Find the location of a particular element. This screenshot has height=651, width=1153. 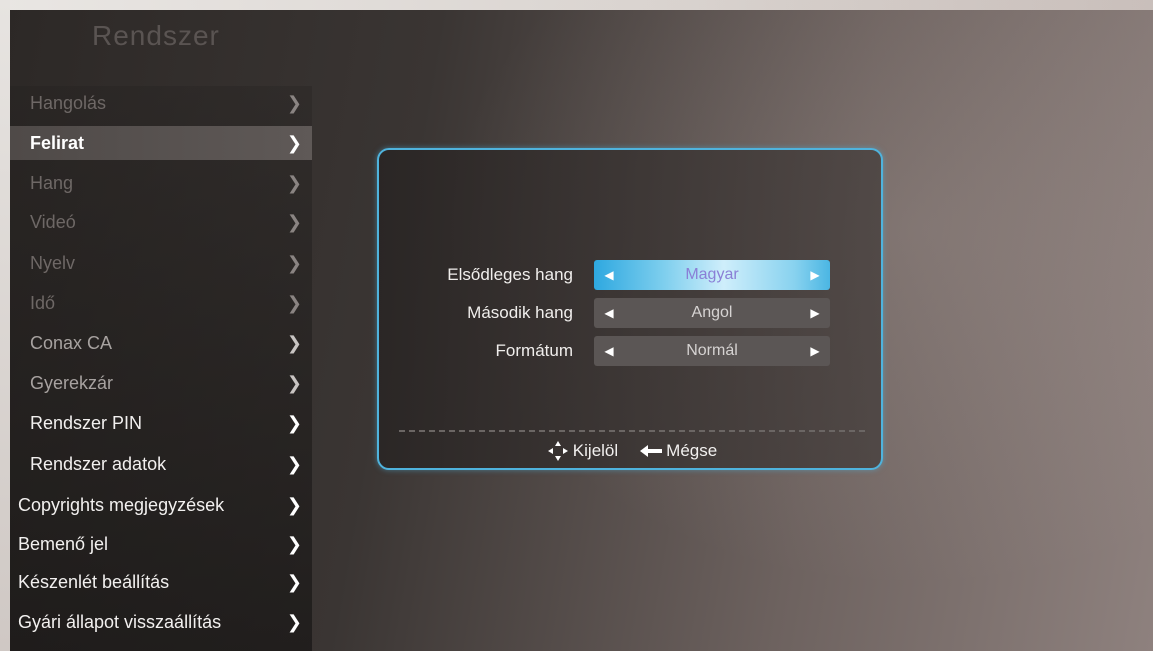

sidebar-item-bemeno-jel: Bemenő jel ❯ is located at coordinates (161, 544).